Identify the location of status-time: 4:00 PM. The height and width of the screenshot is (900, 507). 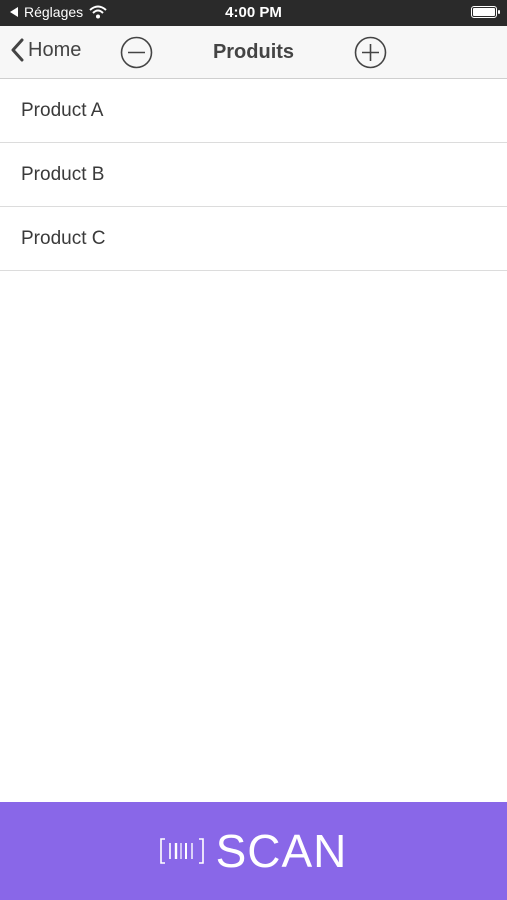
(253, 12).